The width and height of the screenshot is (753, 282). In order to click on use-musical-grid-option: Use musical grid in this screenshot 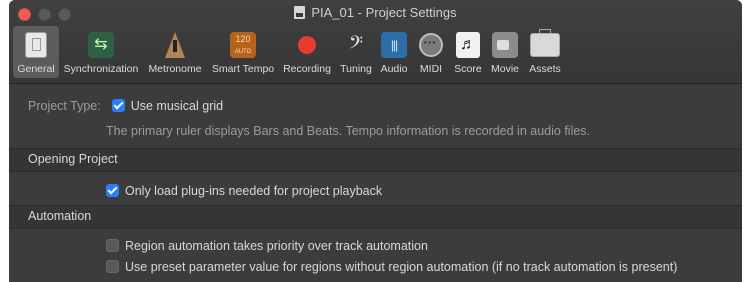, I will do `click(167, 106)`.